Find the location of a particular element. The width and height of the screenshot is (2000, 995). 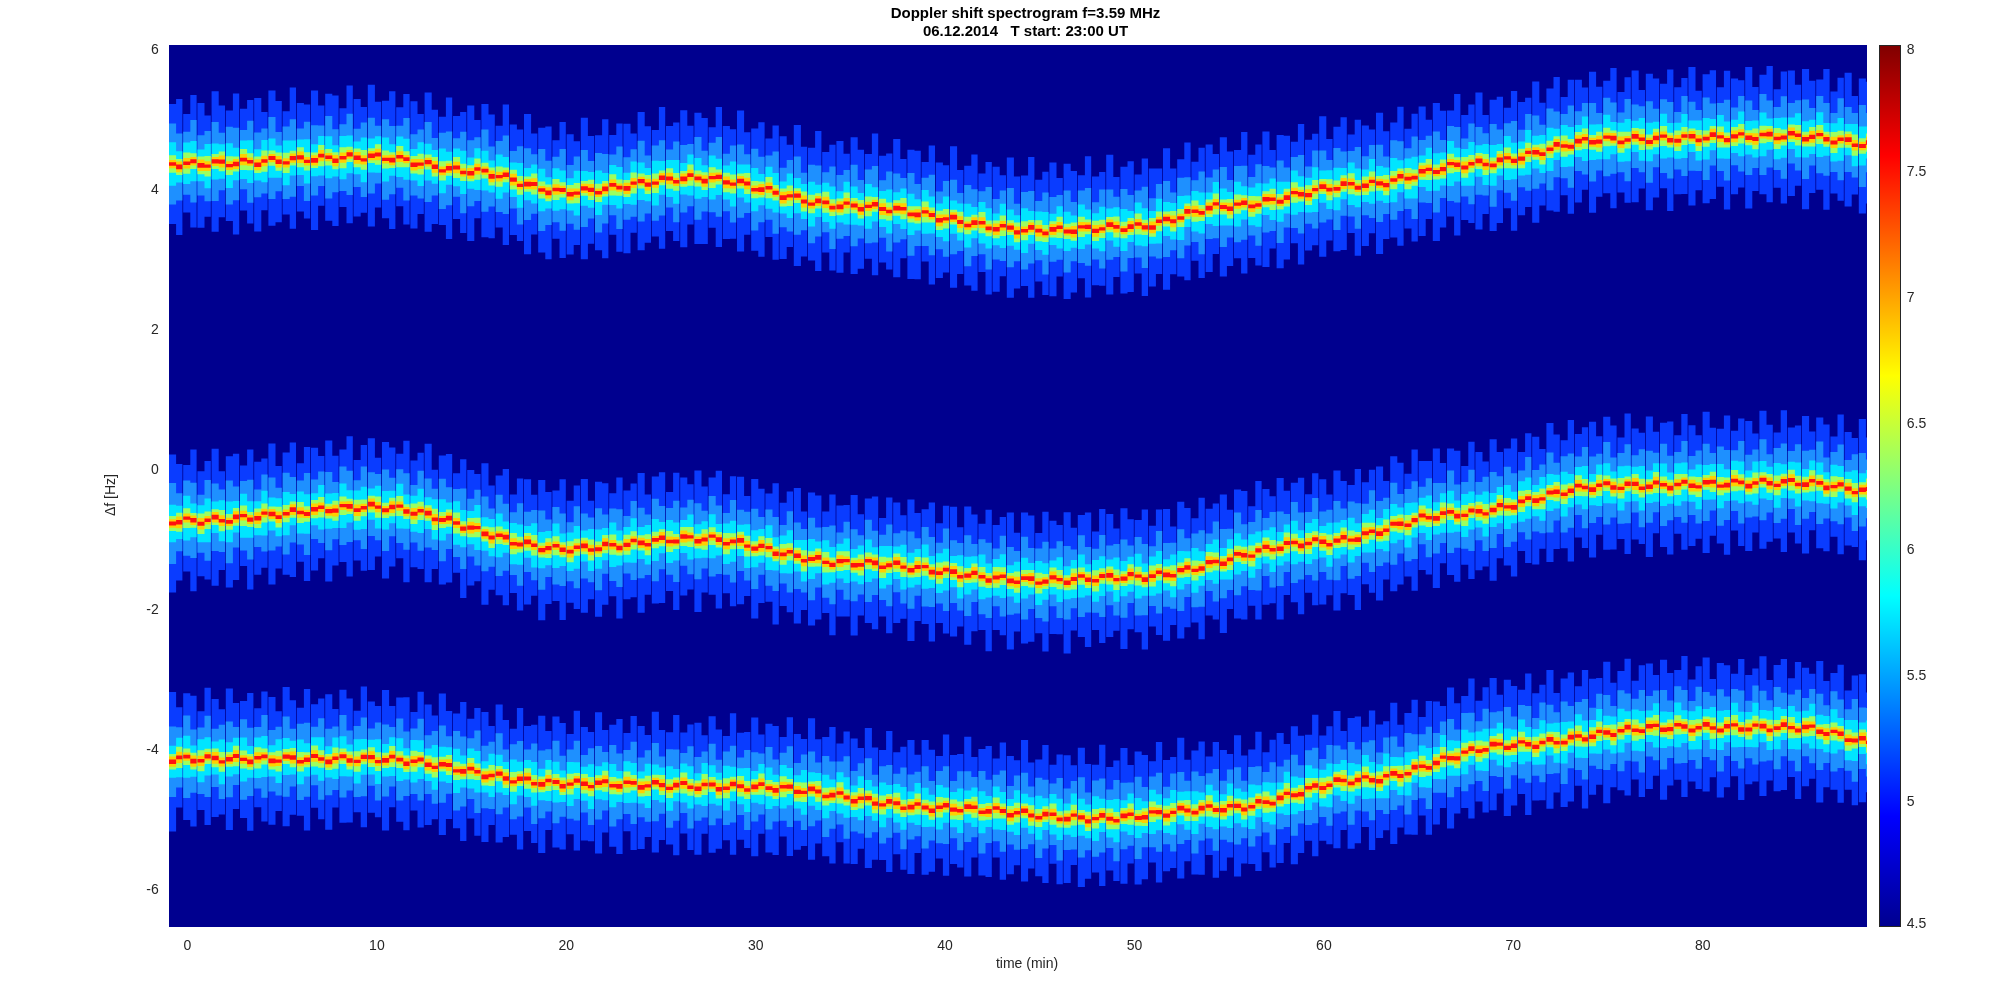

y-axis-label: Δf [Hz] is located at coordinates (110, 495).